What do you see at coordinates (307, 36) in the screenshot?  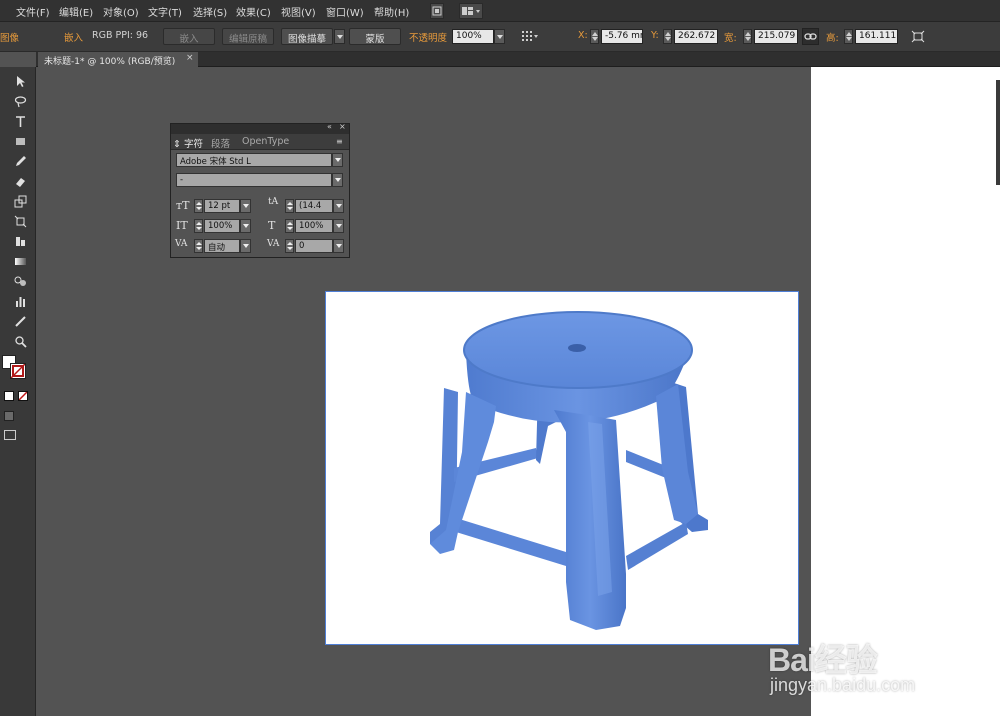 I see `image-trace-button: 图像描摹` at bounding box center [307, 36].